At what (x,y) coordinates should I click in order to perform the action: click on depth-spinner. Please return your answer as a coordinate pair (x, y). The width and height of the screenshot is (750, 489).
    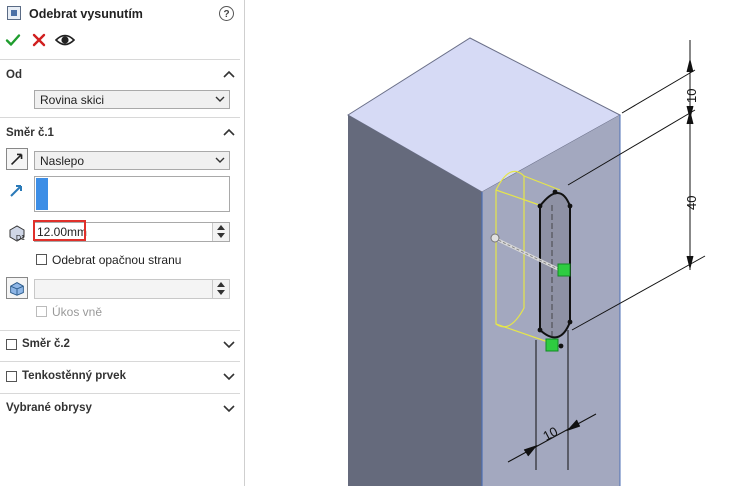
    Looking at the image, I should click on (220, 232).